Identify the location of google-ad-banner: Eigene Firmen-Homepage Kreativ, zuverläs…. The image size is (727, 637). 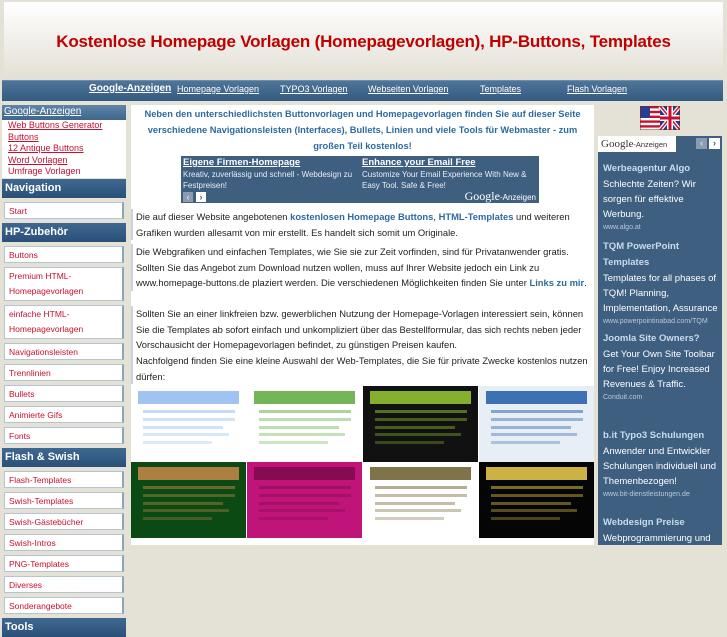
(360, 179).